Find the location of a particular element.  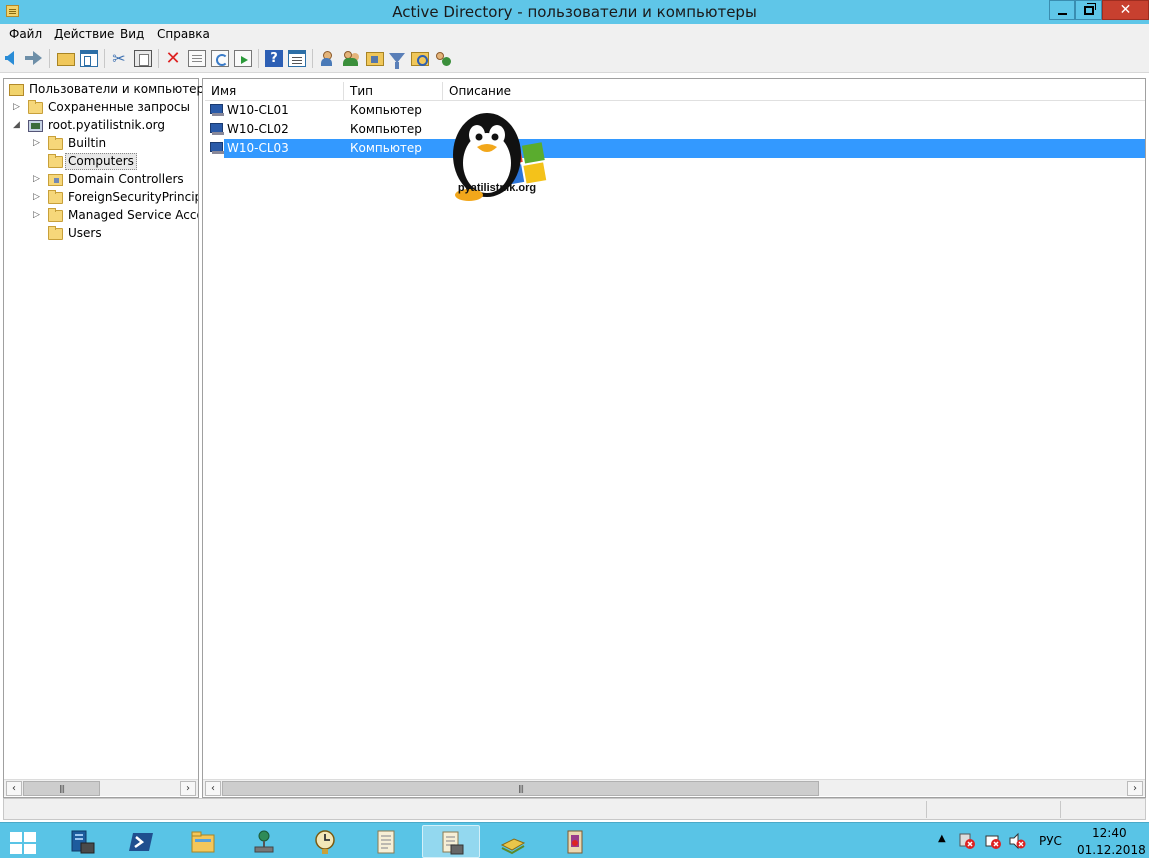

forward-arrow-icon is located at coordinates (33, 58).